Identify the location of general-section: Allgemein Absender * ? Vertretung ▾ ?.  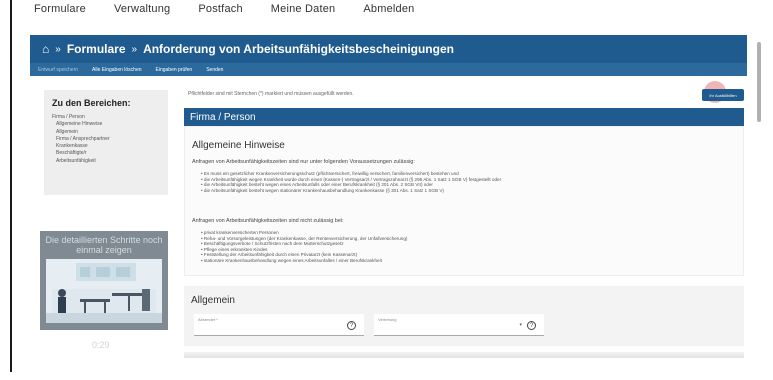
(464, 316).